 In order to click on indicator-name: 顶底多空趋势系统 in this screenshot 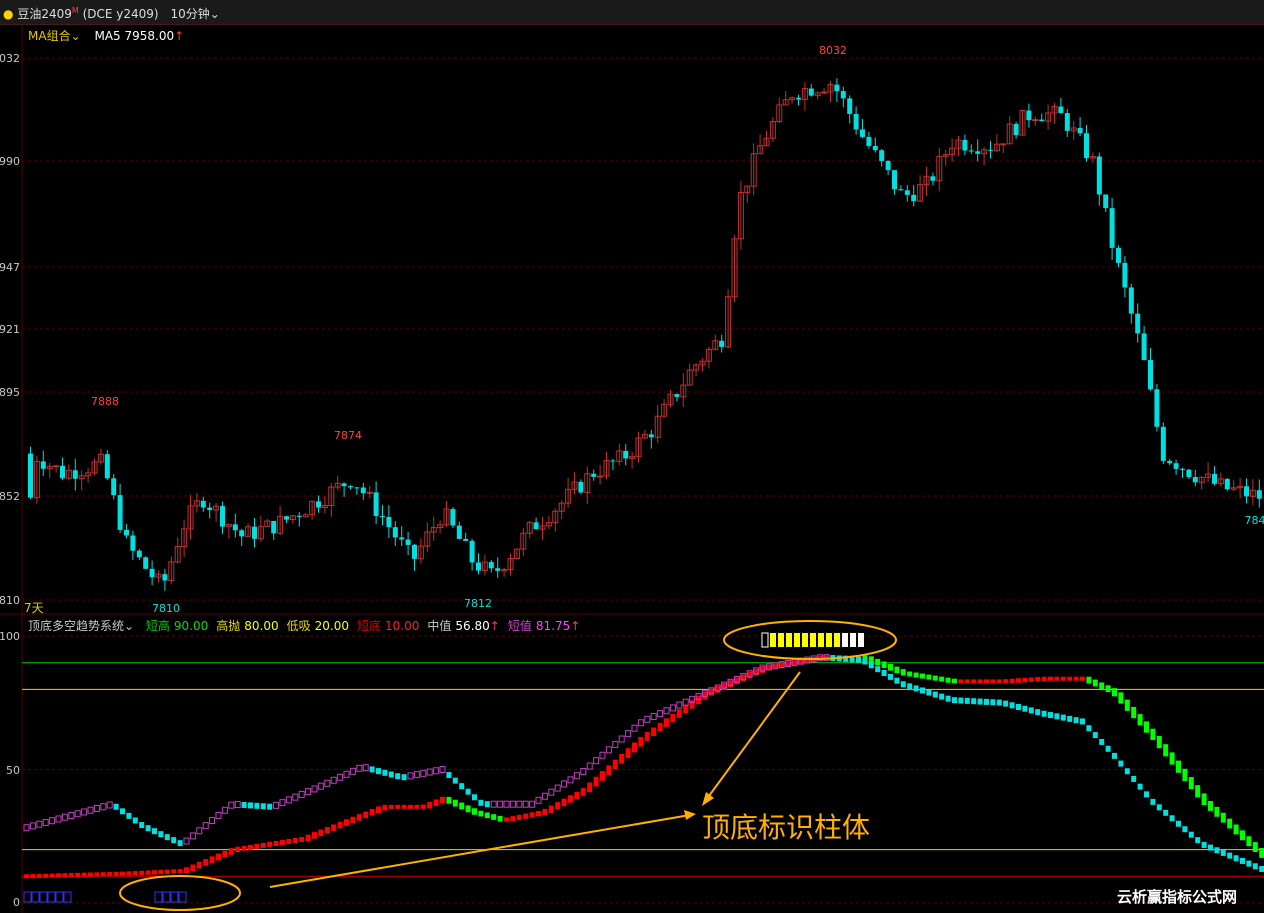, I will do `click(76, 626)`.